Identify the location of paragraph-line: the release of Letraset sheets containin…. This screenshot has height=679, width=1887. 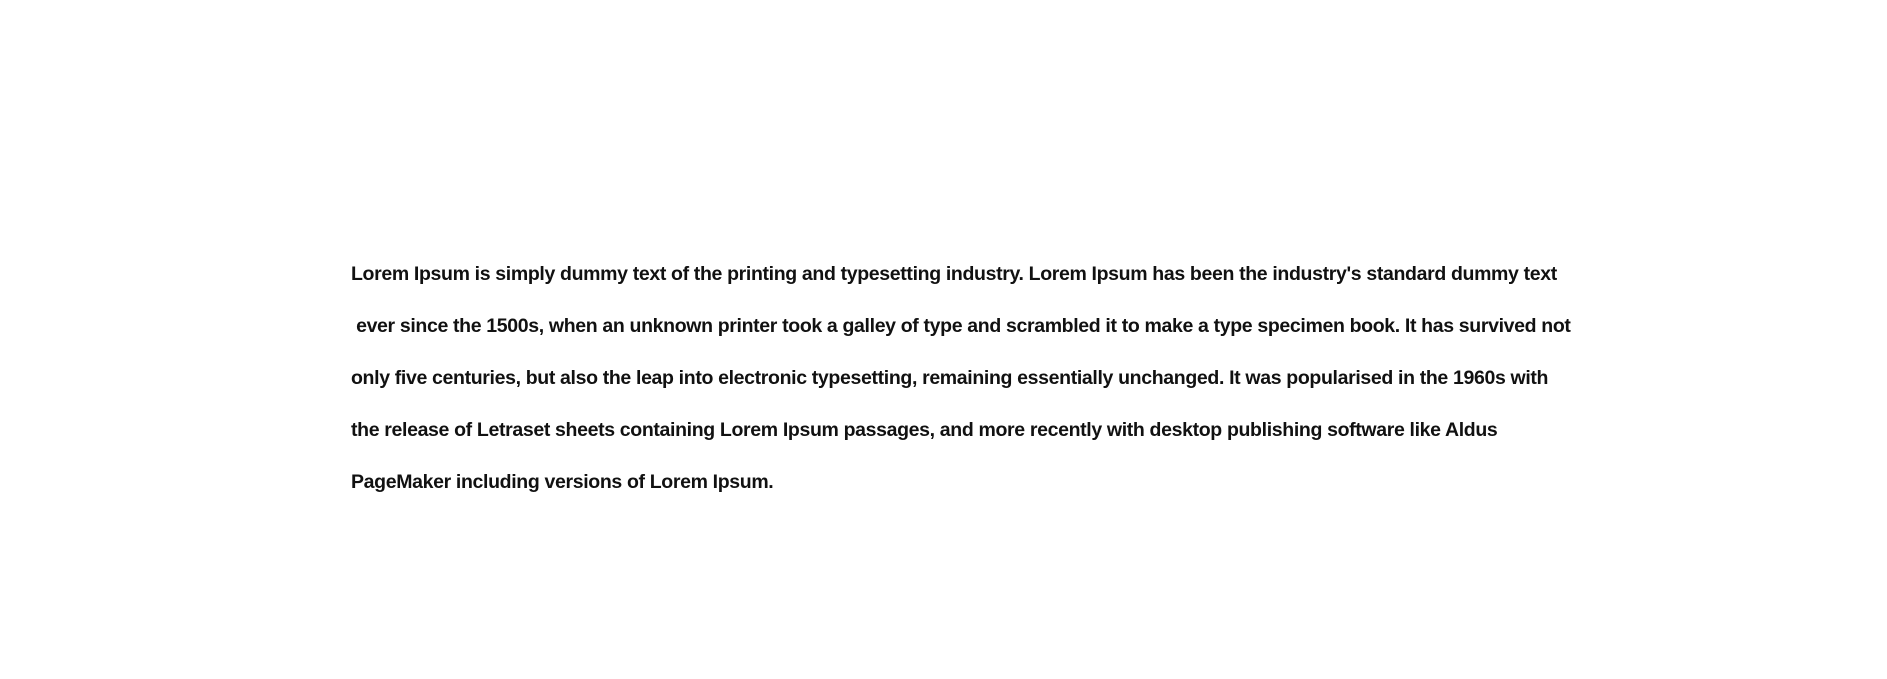
(924, 430).